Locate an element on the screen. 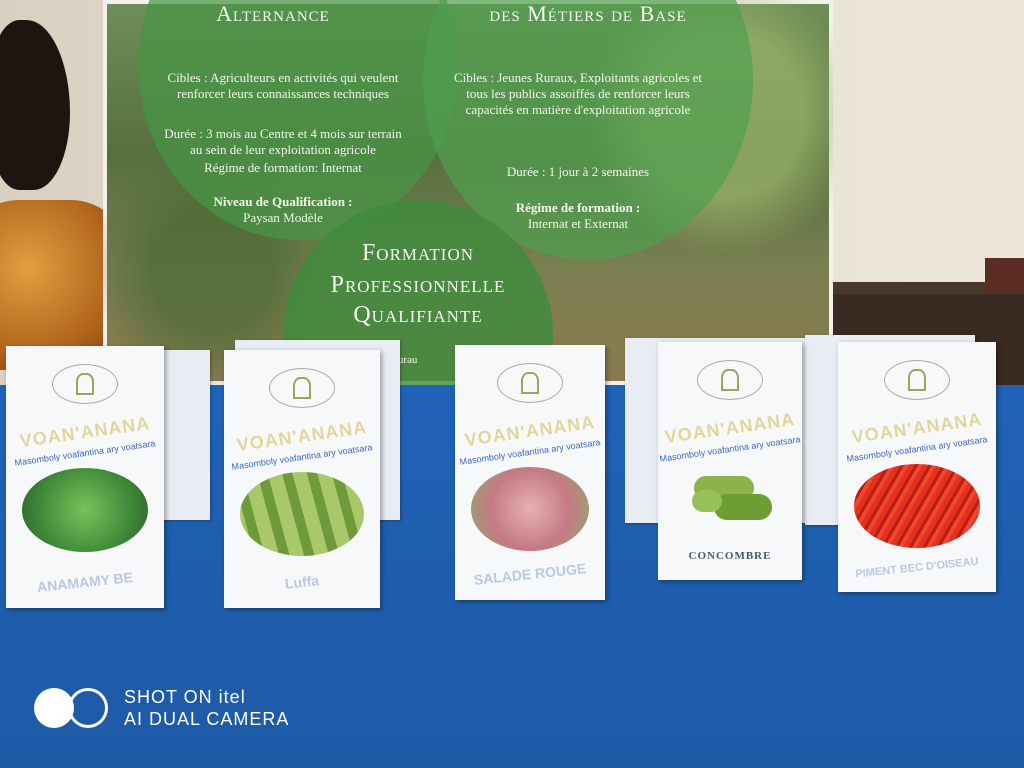 This screenshot has height=768, width=1024. poster-right-regime-label: Régime de formation : is located at coordinates (578, 207).